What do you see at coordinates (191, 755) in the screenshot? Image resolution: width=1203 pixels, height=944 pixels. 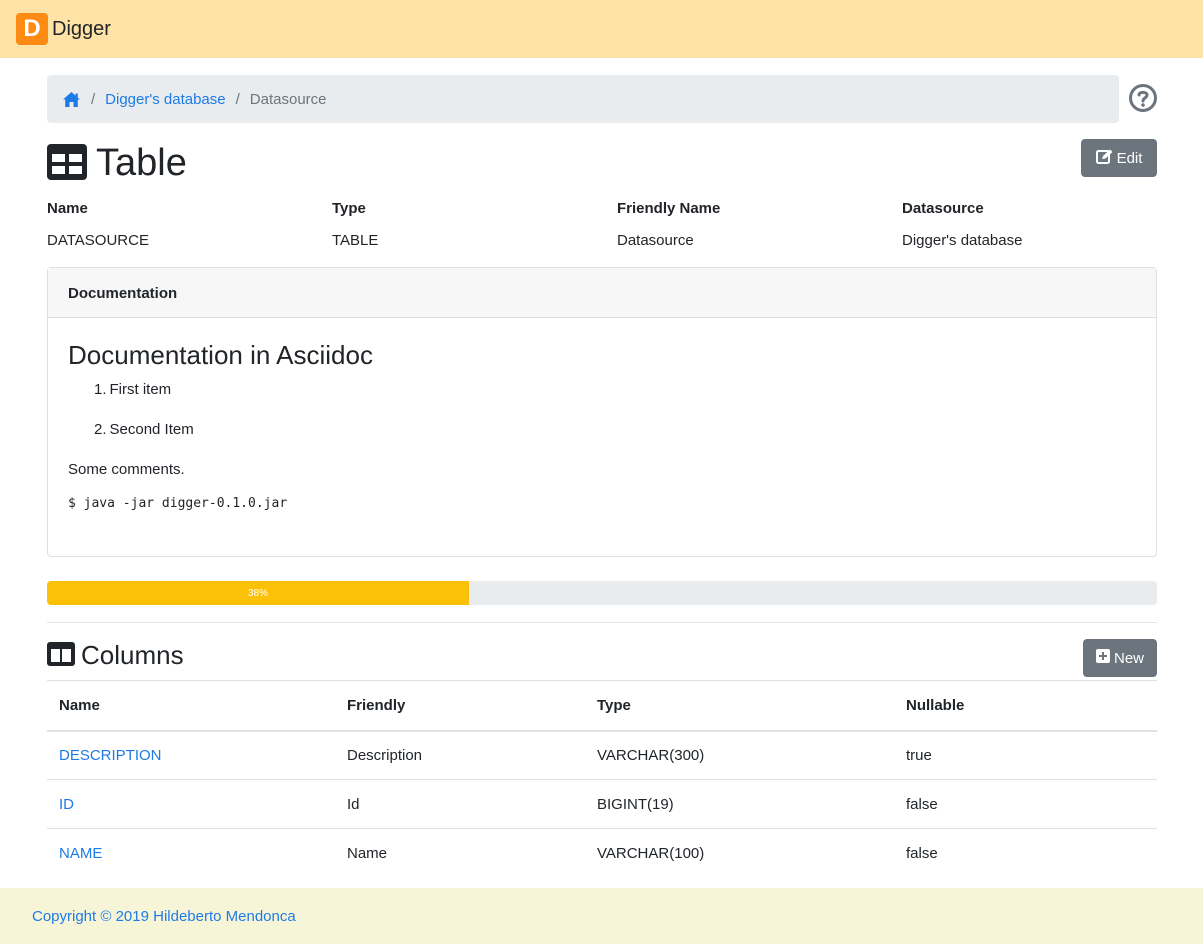 I see `column-name-link: DESCRIPTION` at bounding box center [191, 755].